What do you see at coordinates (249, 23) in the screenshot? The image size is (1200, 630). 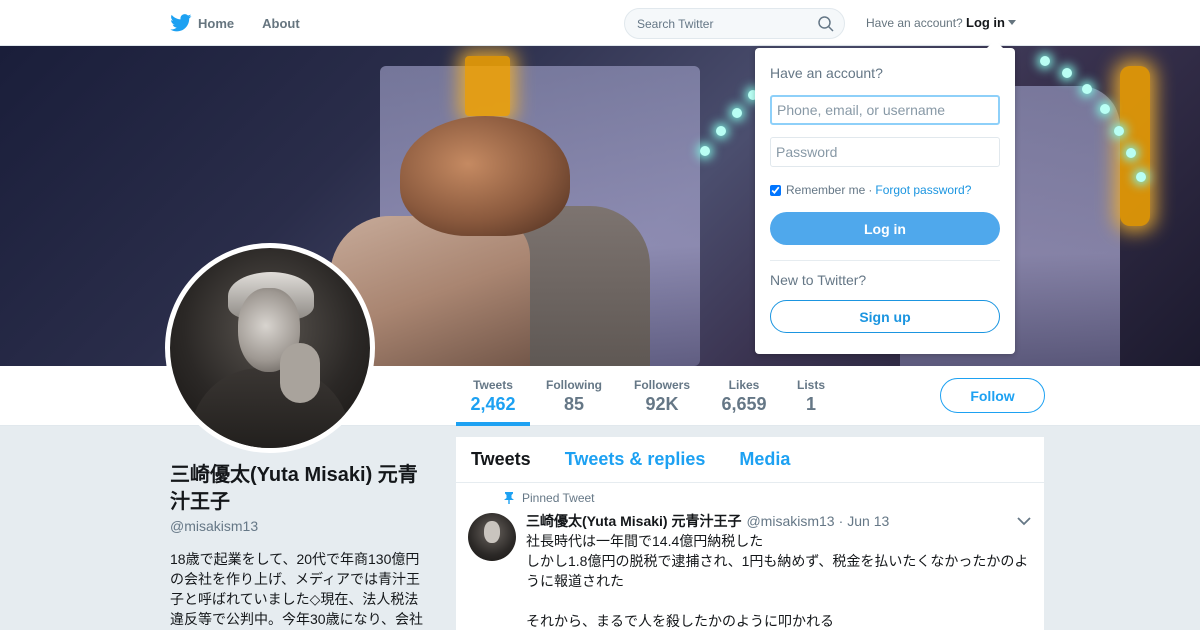 I see `nav-left: Home About` at bounding box center [249, 23].